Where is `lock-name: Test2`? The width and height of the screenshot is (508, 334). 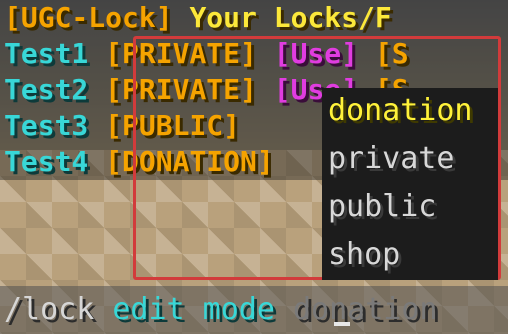 lock-name: Test2 is located at coordinates (46, 89).